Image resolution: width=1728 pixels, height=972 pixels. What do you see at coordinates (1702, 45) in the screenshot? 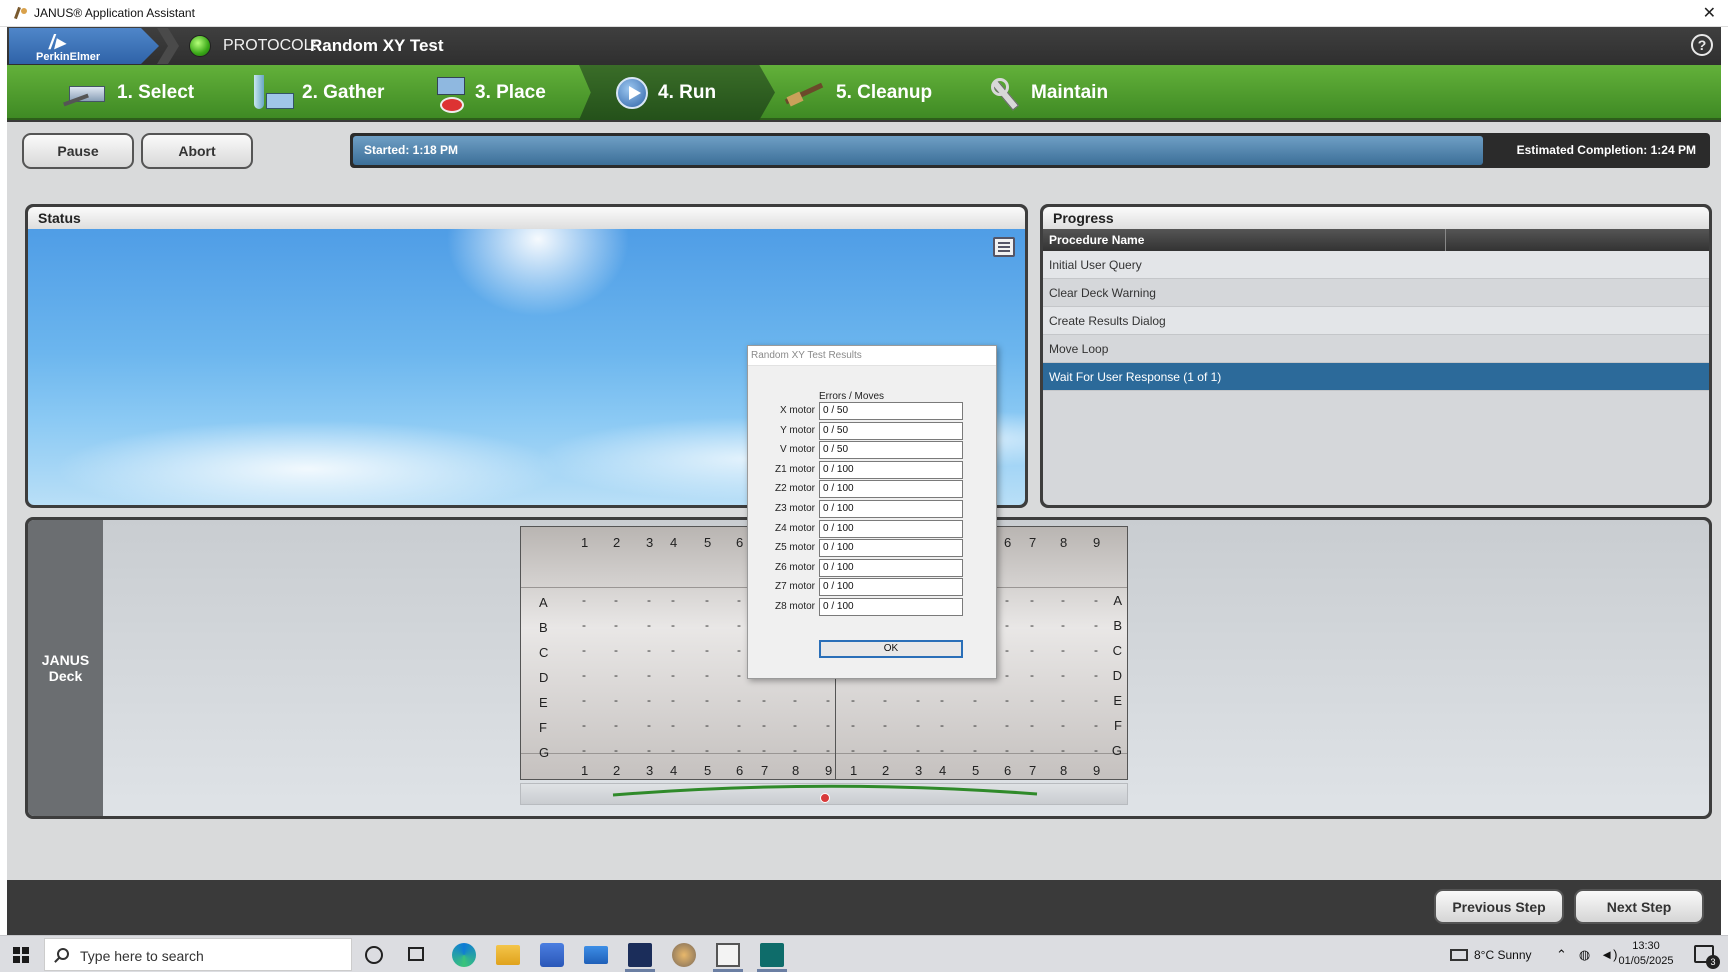
I see `help-icon: ?` at bounding box center [1702, 45].